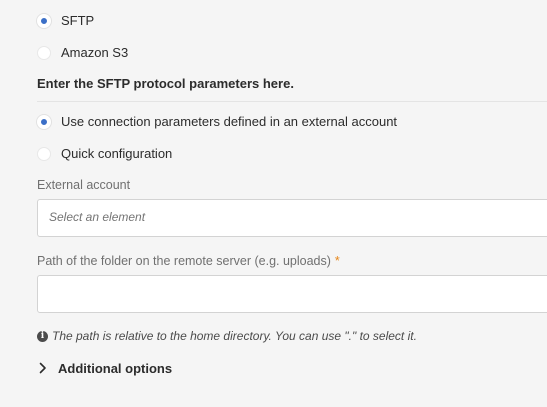 The width and height of the screenshot is (547, 407). Describe the element at coordinates (115, 368) in the screenshot. I see `additional-options-label: Additional options` at that location.